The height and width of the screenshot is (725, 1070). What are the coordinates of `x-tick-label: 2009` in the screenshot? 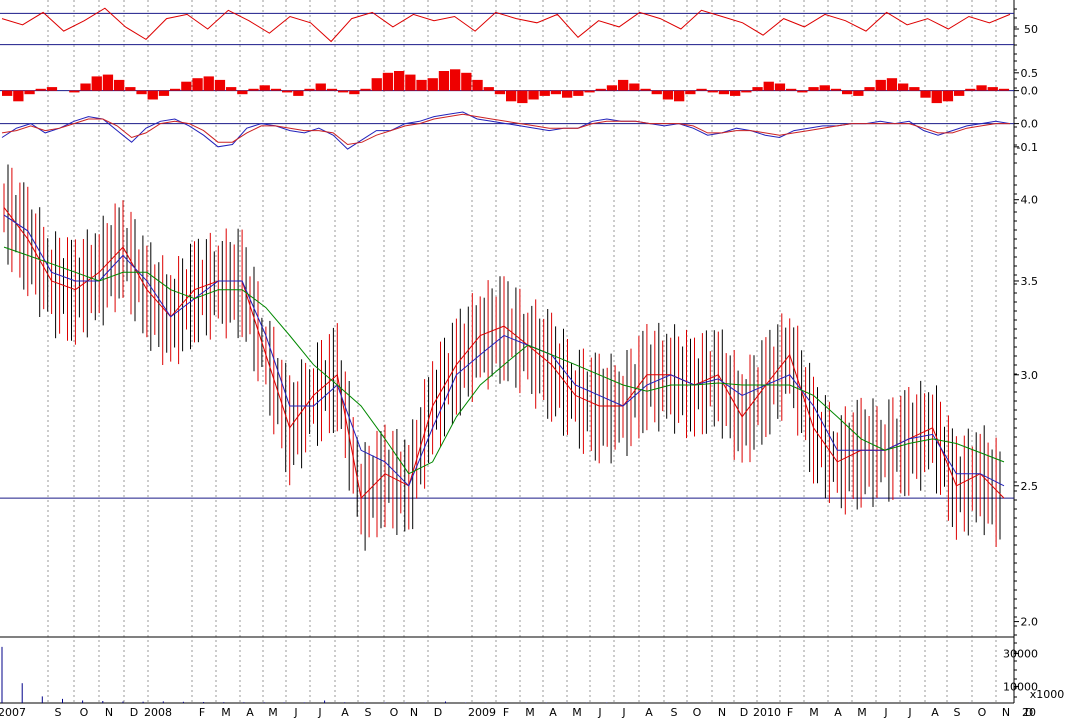 It's located at (482, 712).